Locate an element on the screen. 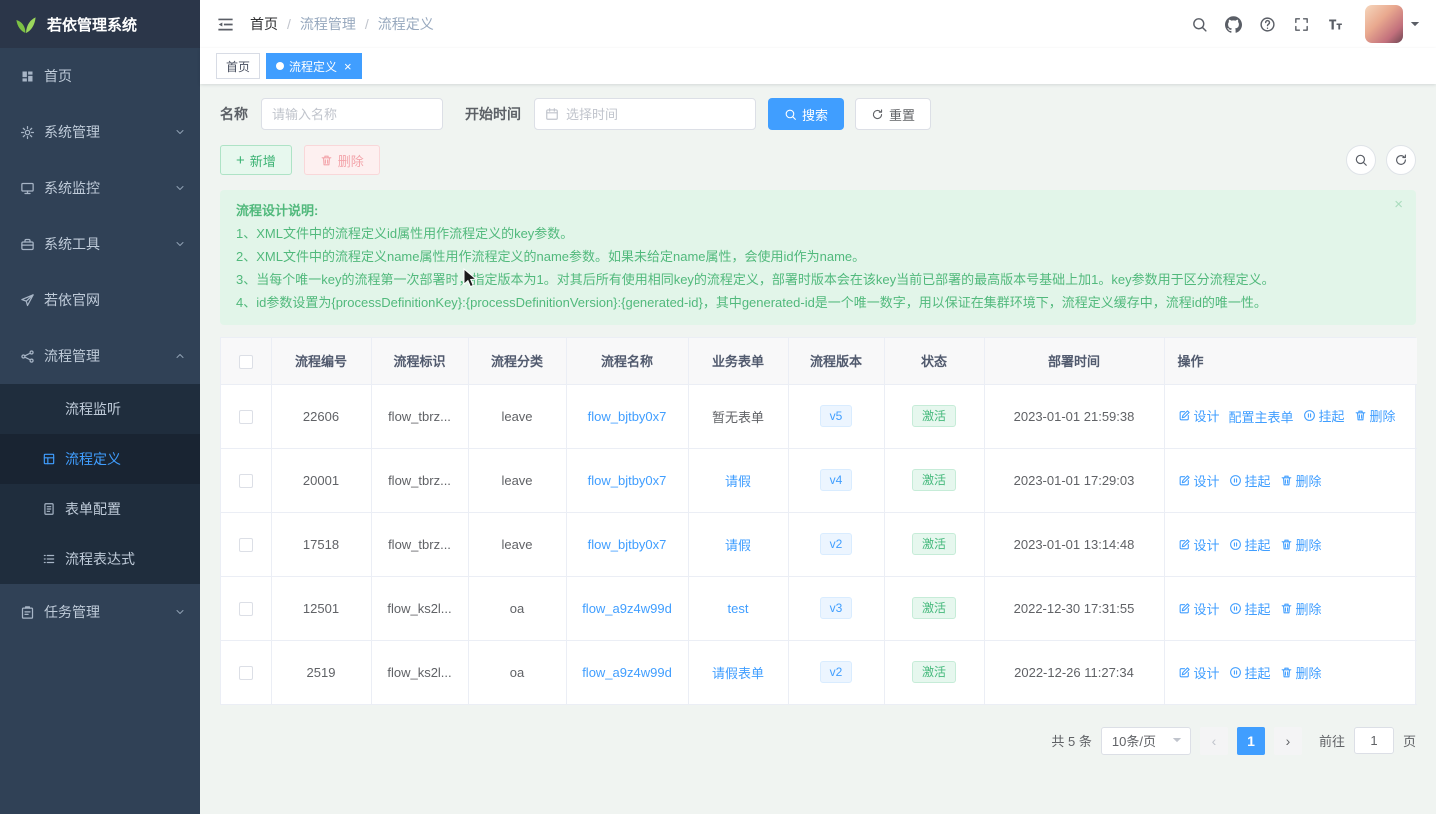 The image size is (1436, 814). navbar: 首页 / 流程管理 / 流程定义 is located at coordinates (818, 24).